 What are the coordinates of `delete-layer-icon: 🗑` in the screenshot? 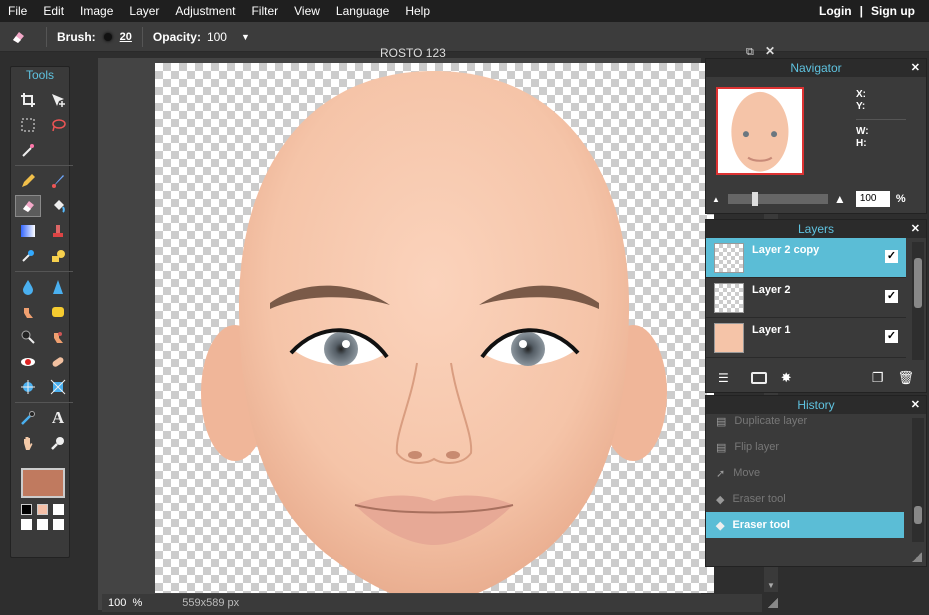 It's located at (905, 378).